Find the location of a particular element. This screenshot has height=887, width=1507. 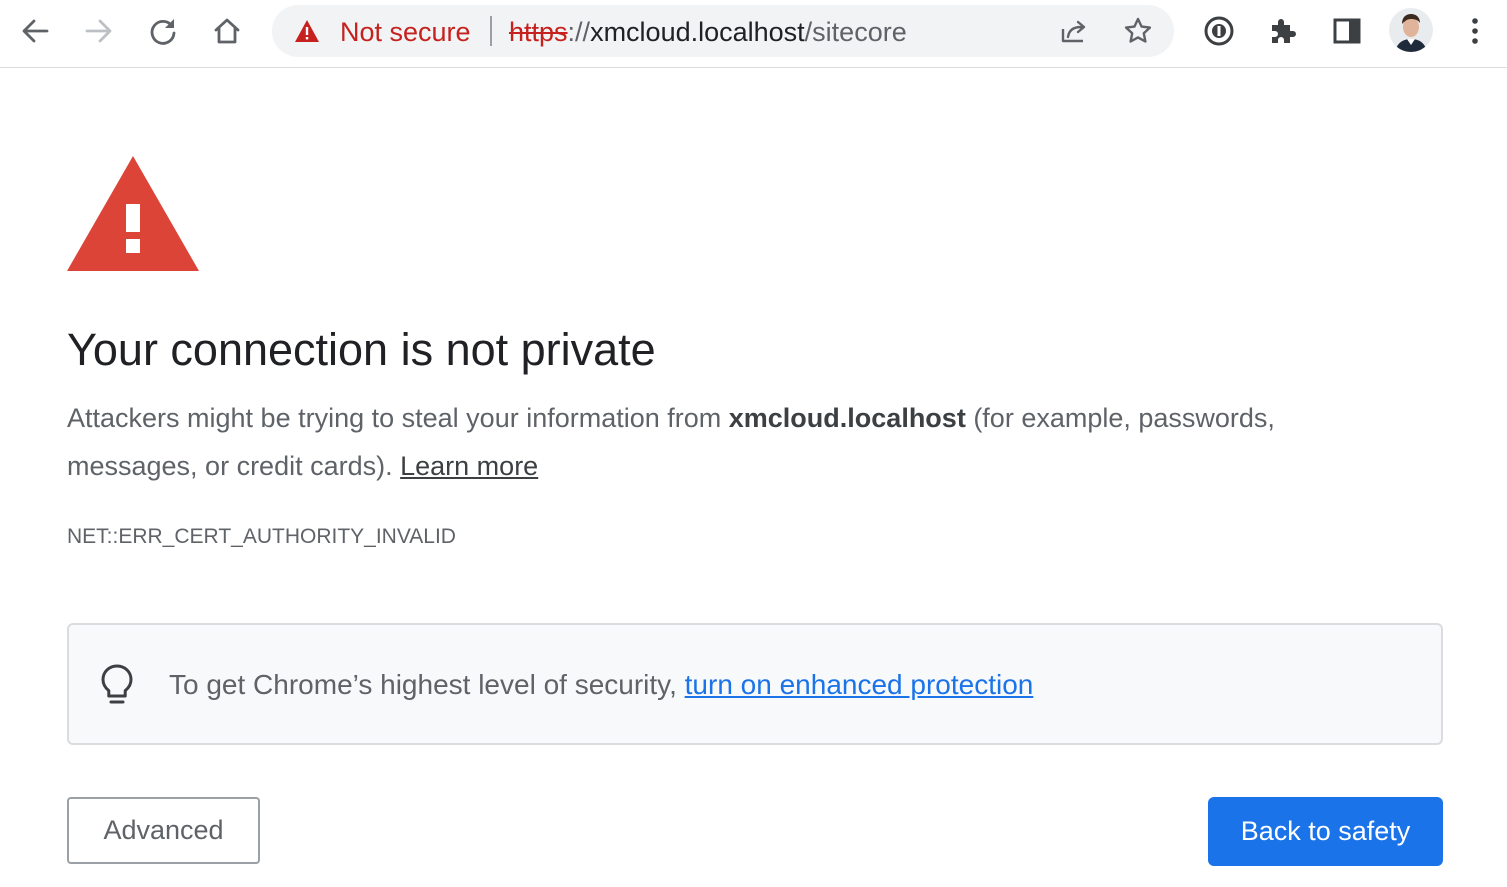

not-secure-warning-icon is located at coordinates (307, 31).